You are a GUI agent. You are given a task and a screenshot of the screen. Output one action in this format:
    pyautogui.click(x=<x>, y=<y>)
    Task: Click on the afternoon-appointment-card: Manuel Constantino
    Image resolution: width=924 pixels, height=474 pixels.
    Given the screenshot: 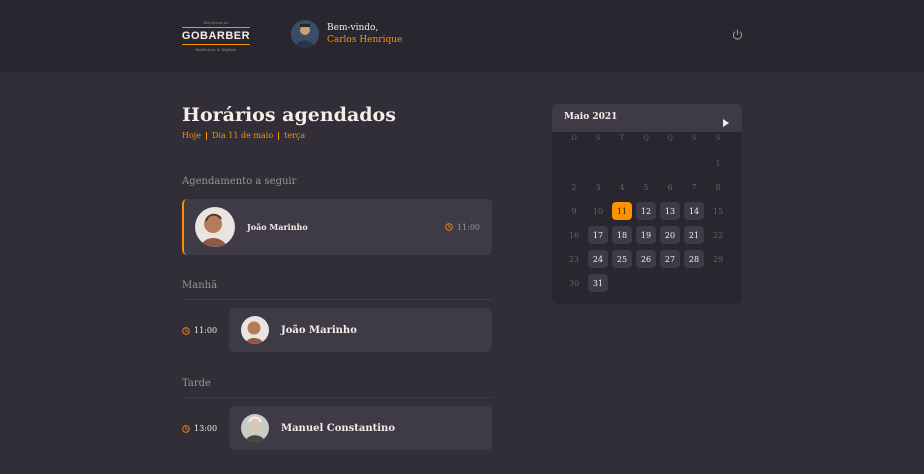 What is the action you would take?
    pyautogui.click(x=360, y=428)
    